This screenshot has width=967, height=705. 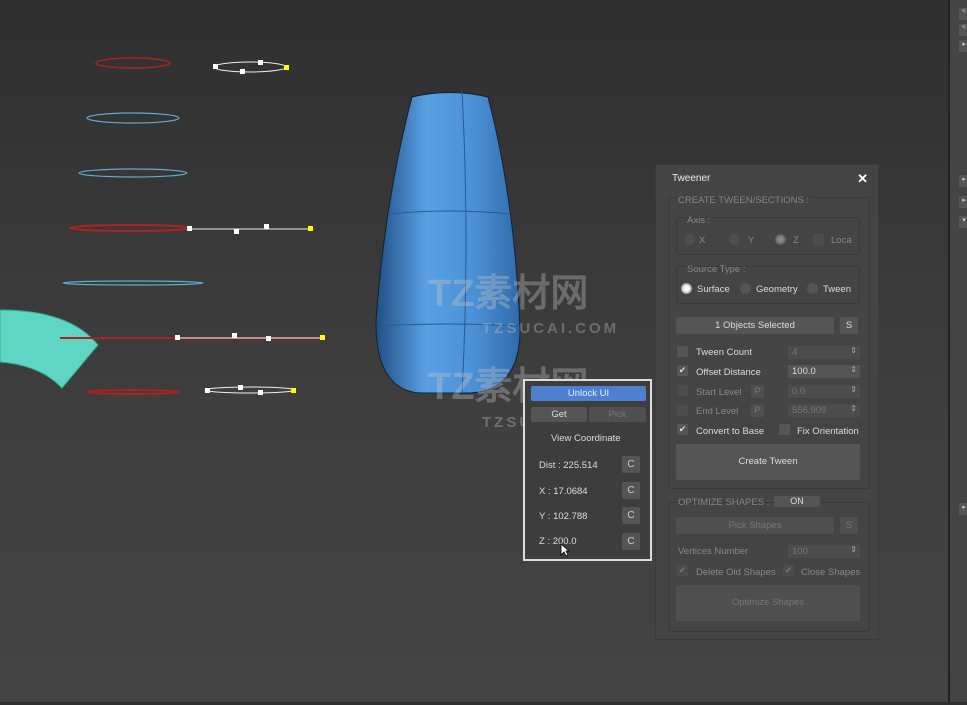 I want to click on end-level-p-button: P, so click(x=757, y=410).